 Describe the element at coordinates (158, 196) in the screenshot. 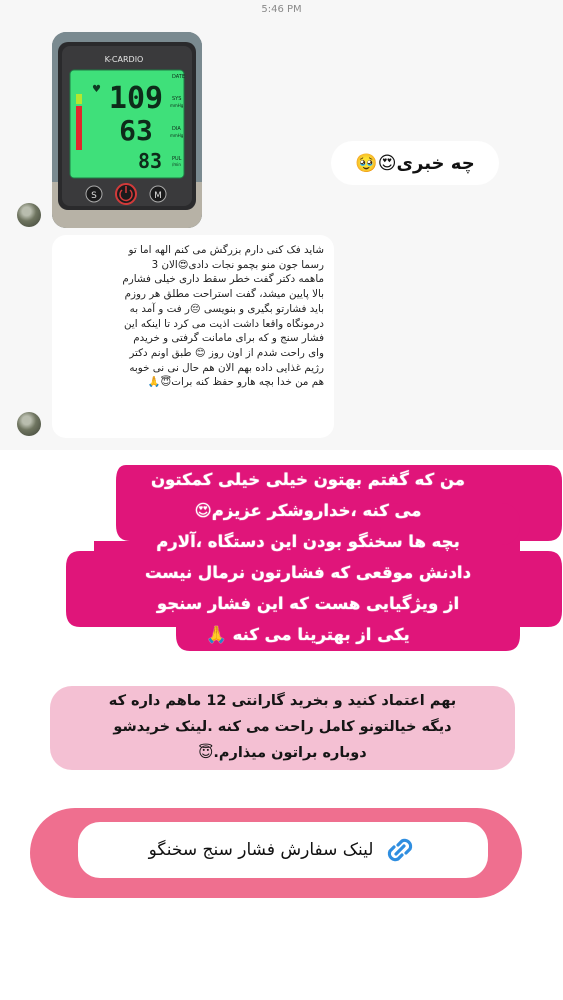

I see `memory-button-label: M` at that location.